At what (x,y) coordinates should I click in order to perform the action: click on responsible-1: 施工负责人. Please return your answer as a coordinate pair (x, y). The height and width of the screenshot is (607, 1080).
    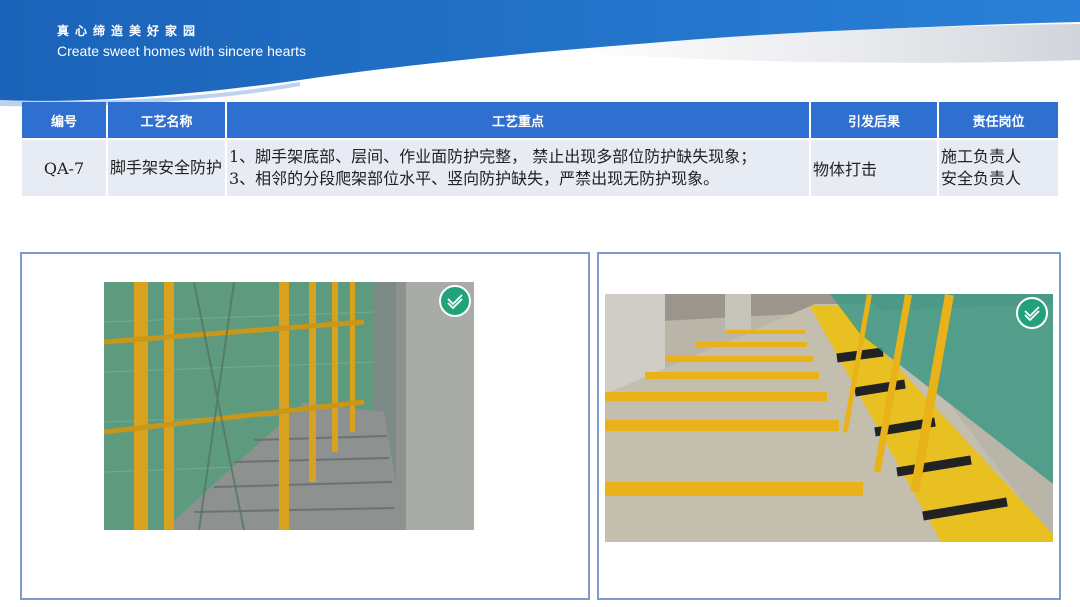
    Looking at the image, I should click on (981, 156).